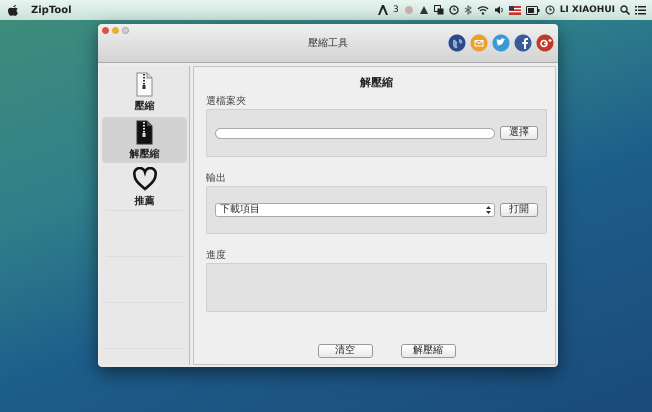 Image resolution: width=652 pixels, height=412 pixels. What do you see at coordinates (523, 43) in the screenshot?
I see `letter-f-icon` at bounding box center [523, 43].